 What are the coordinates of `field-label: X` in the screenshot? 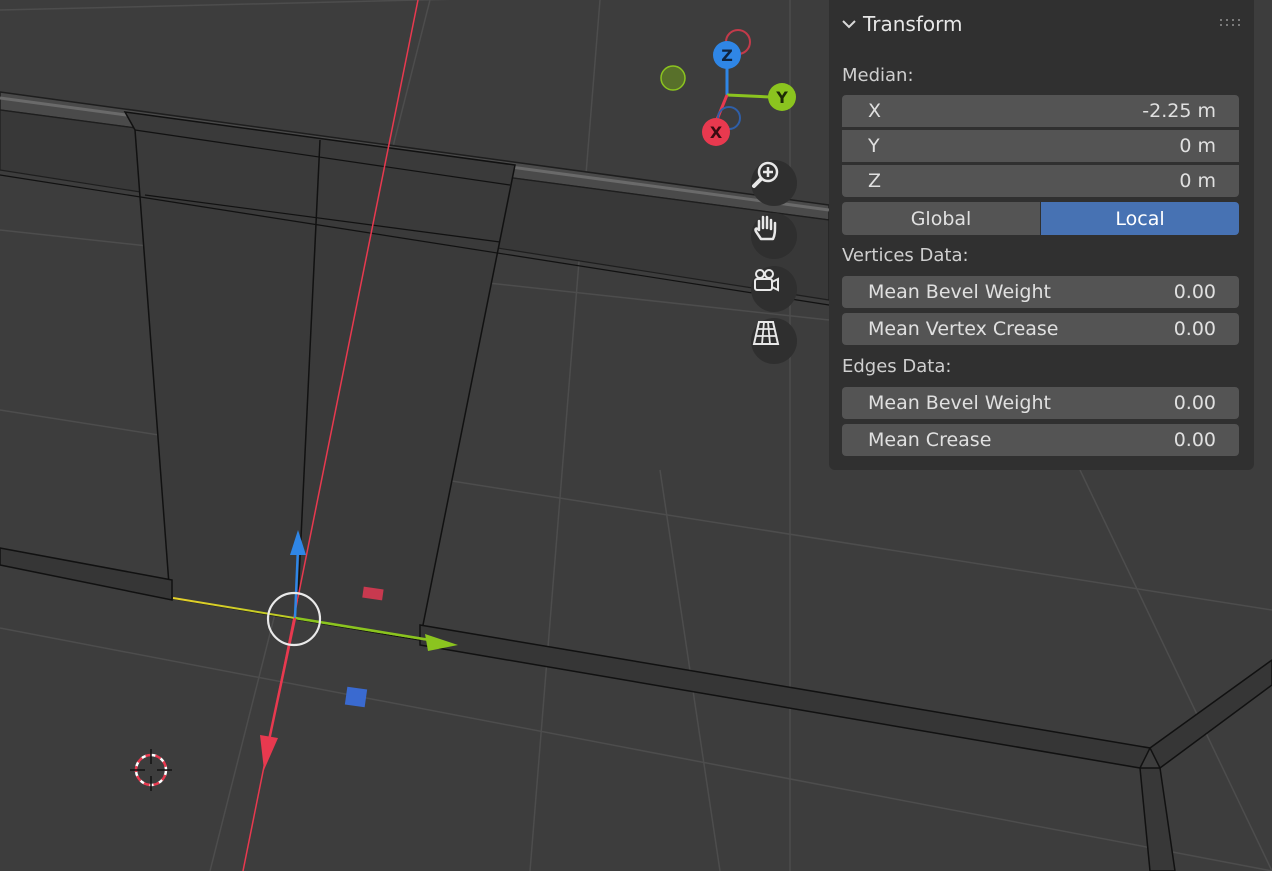 It's located at (875, 111).